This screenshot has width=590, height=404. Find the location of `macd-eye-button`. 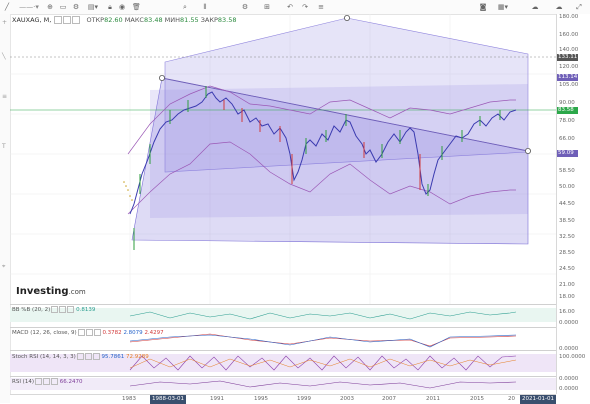

macd-eye-button is located at coordinates (81, 332).